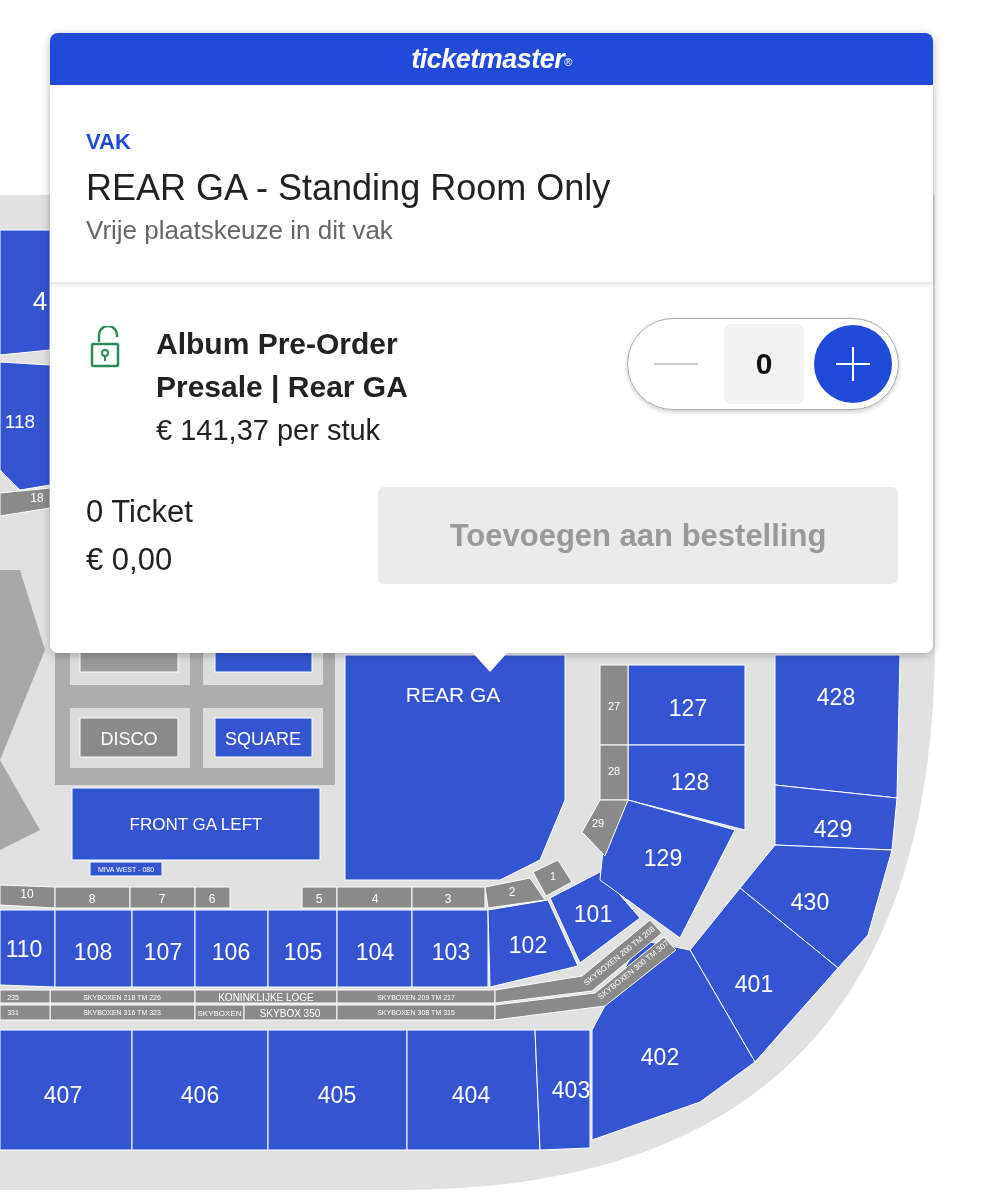 The height and width of the screenshot is (1200, 983). I want to click on section-label: SKYBOXEN, so click(219, 1013).